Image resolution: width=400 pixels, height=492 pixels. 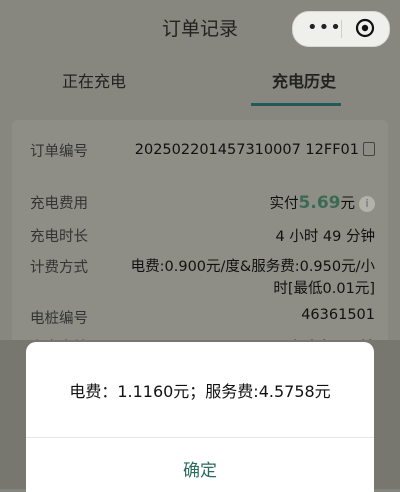 I want to click on info-icon: i, so click(x=367, y=204).